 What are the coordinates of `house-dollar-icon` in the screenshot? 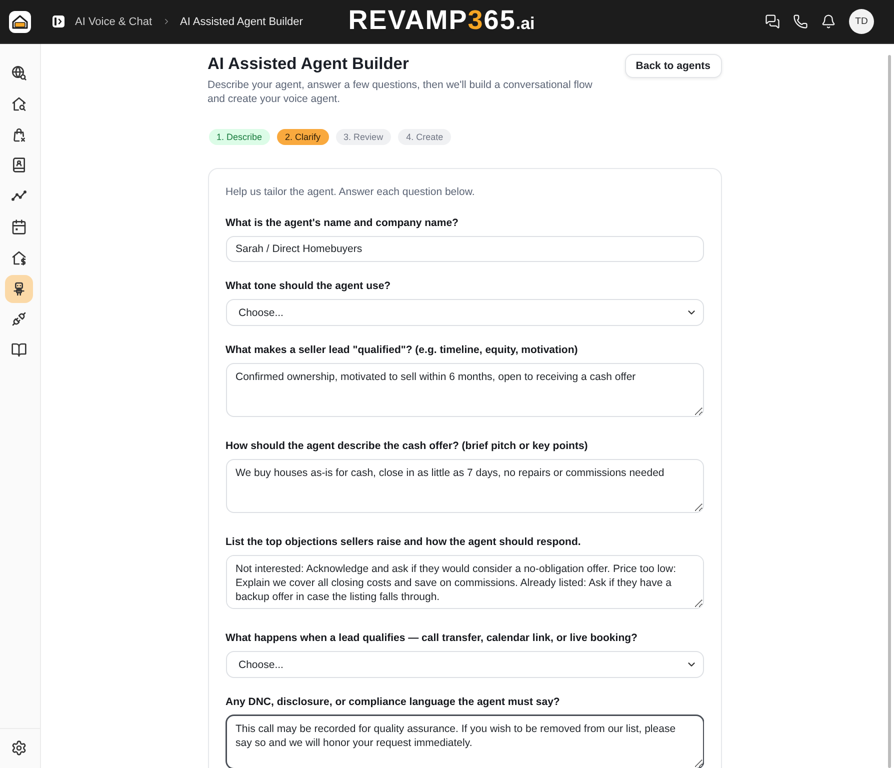 It's located at (19, 258).